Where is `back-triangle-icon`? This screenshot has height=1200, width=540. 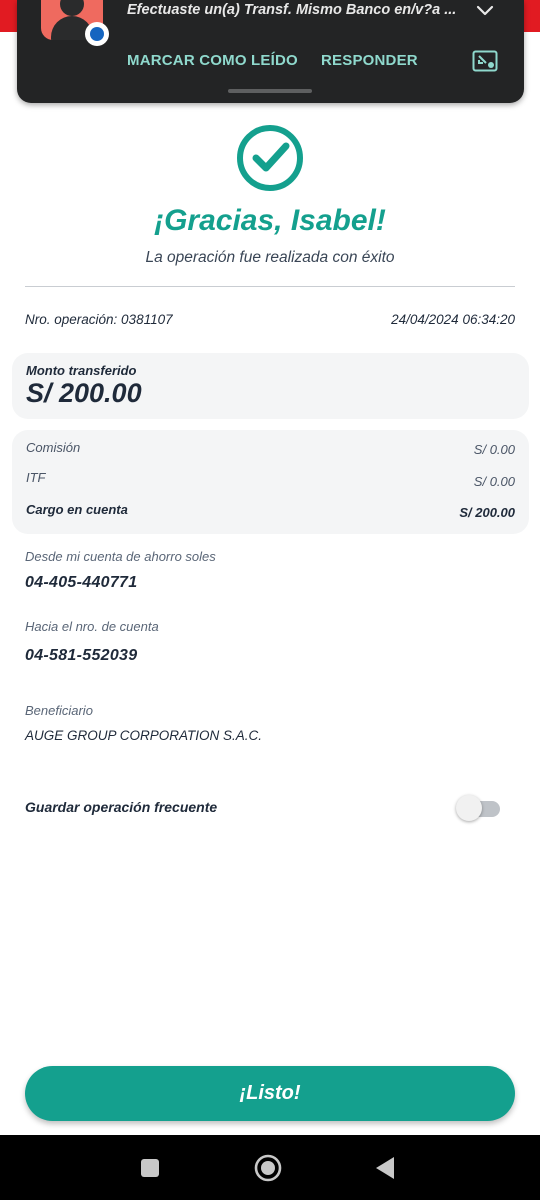 back-triangle-icon is located at coordinates (385, 1167).